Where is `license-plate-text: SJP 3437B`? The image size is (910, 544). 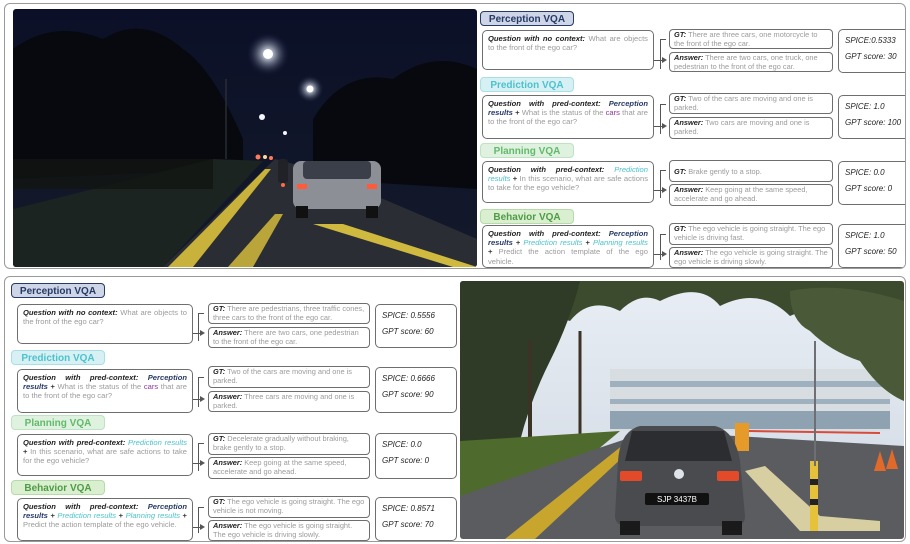 license-plate-text: SJP 3437B is located at coordinates (677, 499).